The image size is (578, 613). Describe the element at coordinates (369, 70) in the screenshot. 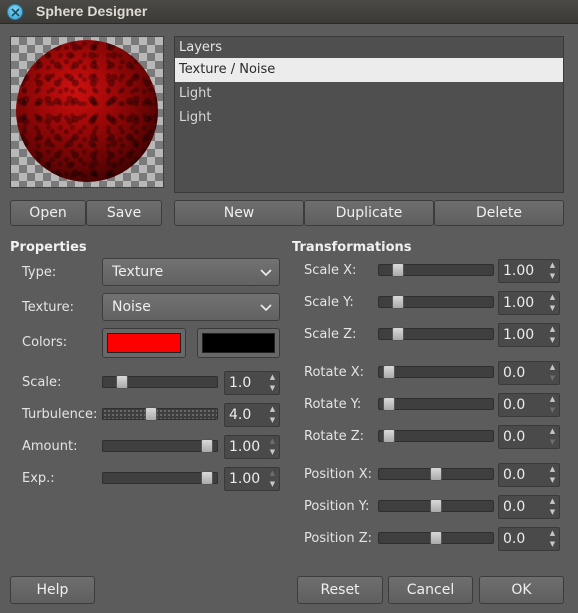

I see `layer-item: Texture / Noise` at that location.